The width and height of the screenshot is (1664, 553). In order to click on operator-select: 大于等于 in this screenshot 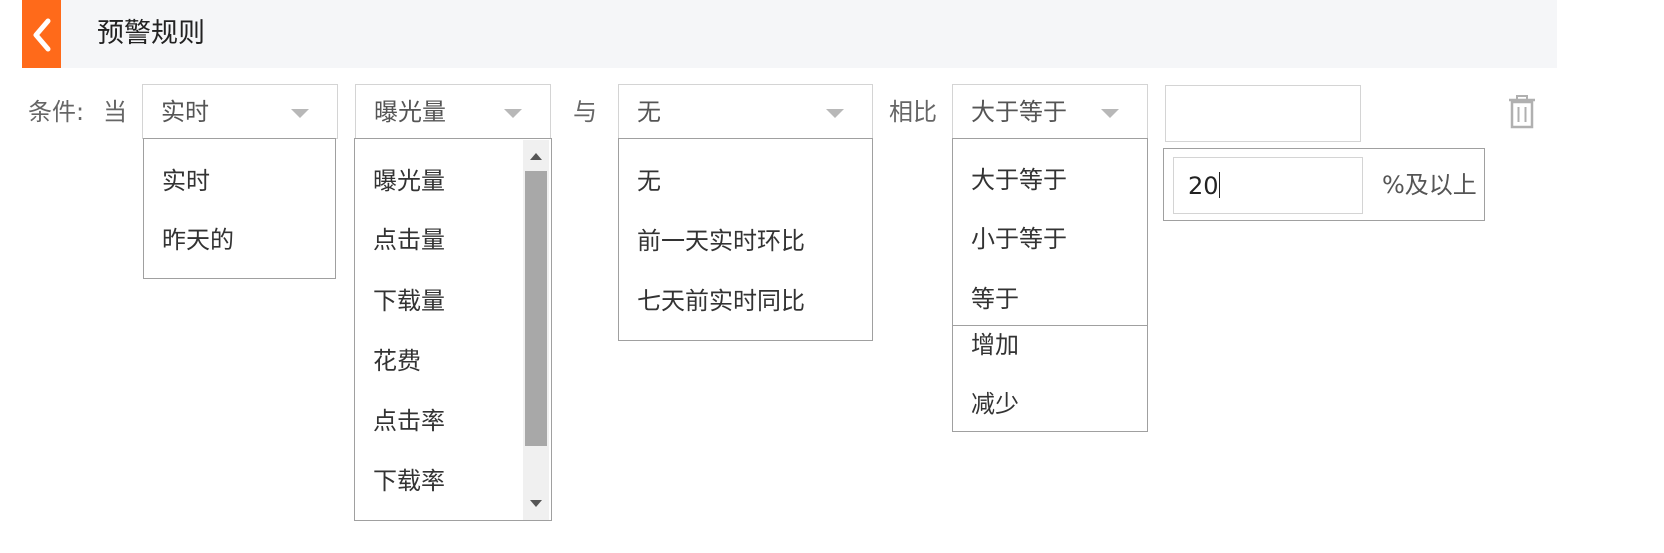, I will do `click(1050, 111)`.